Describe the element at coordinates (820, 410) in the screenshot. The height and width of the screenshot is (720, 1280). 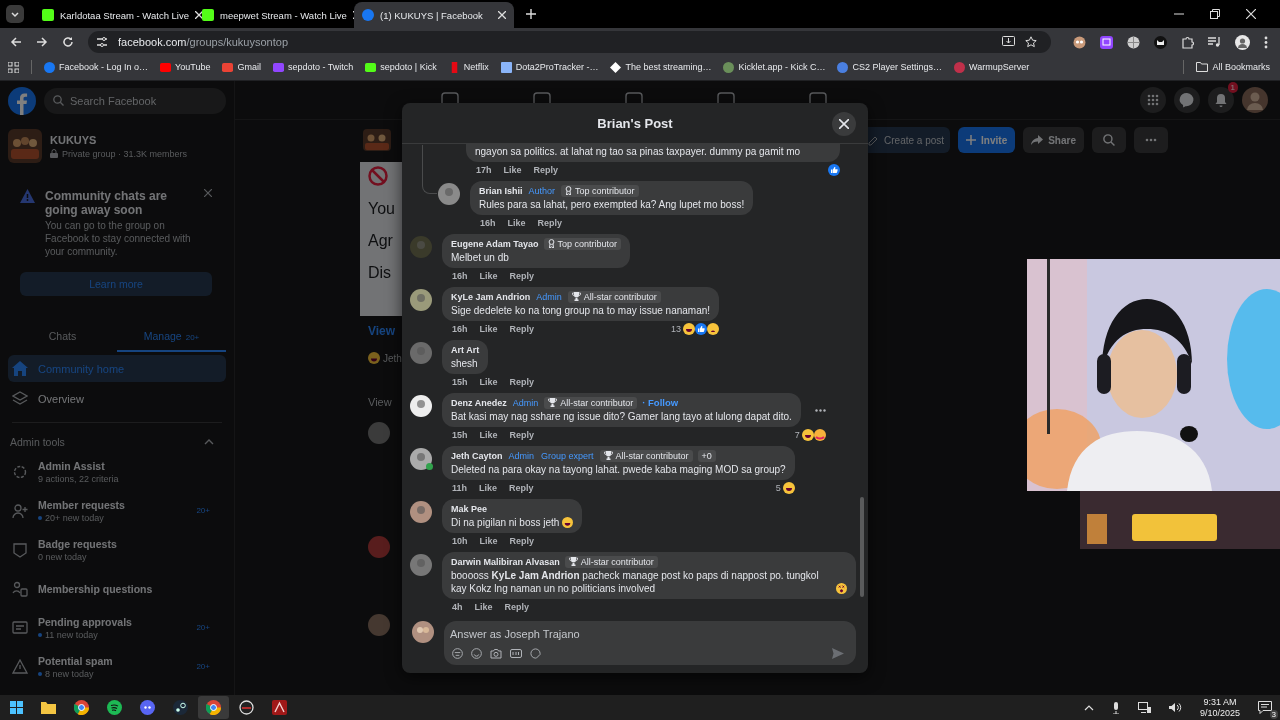
I see `more-icon` at that location.